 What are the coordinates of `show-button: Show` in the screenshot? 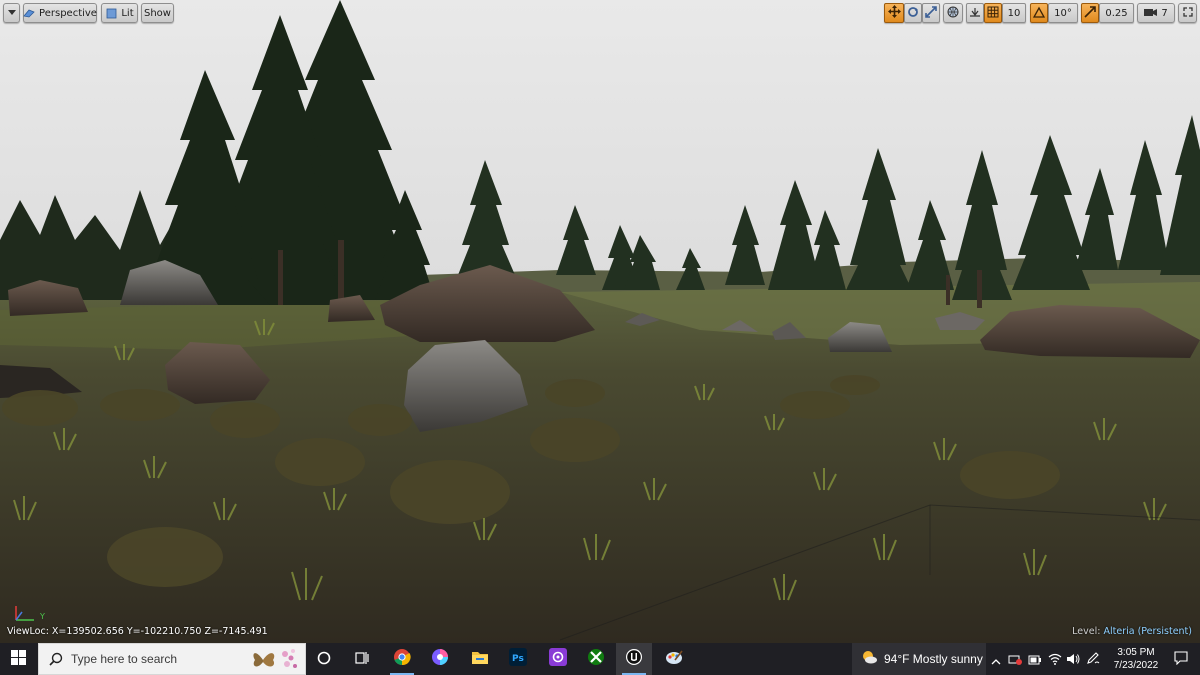 It's located at (157, 13).